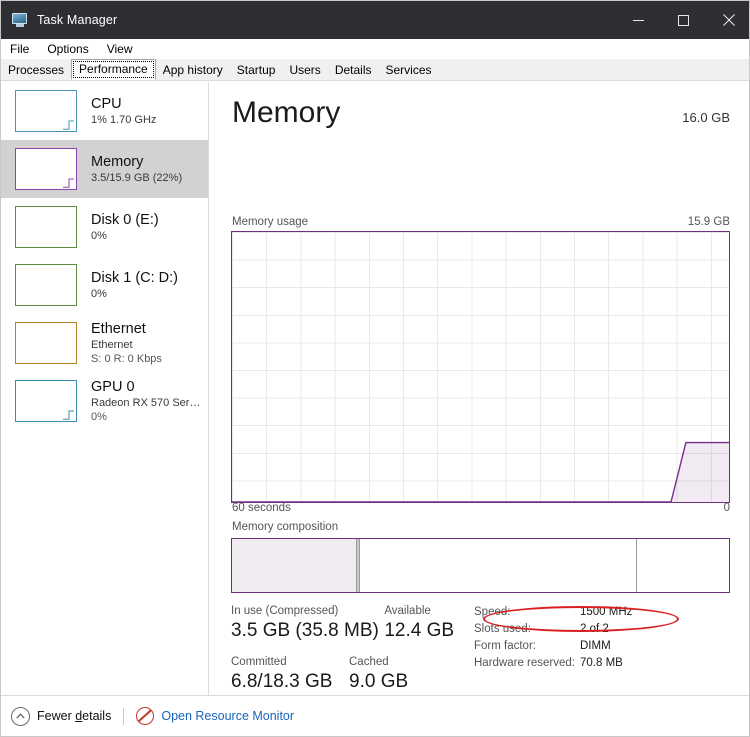 This screenshot has width=750, height=737. Describe the element at coordinates (683, 565) in the screenshot. I see `composition-segment-free` at that location.